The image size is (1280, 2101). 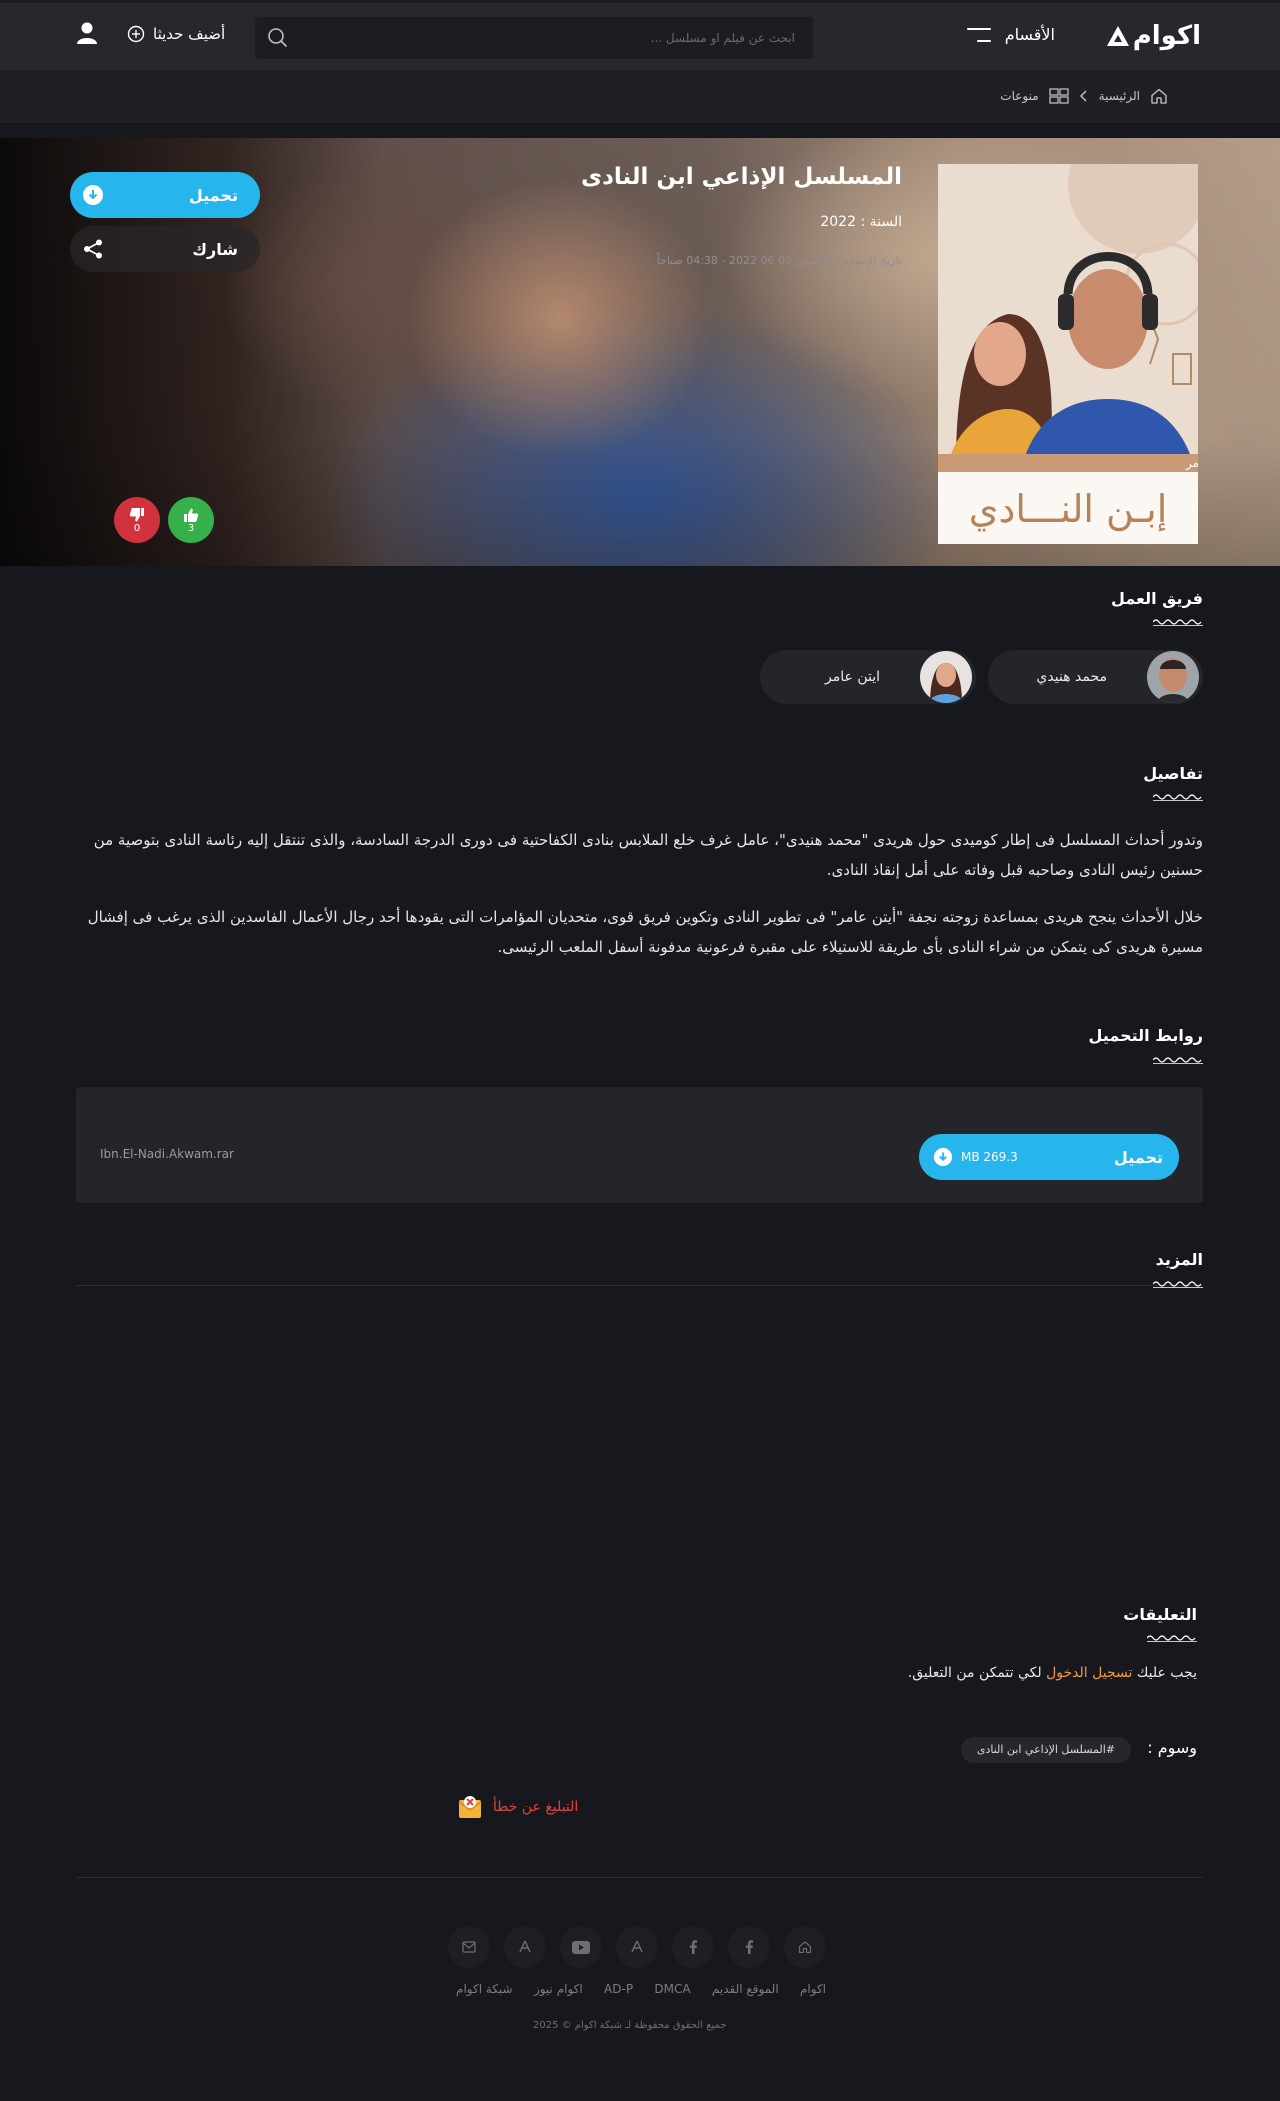 I want to click on like-button: 3, so click(x=191, y=520).